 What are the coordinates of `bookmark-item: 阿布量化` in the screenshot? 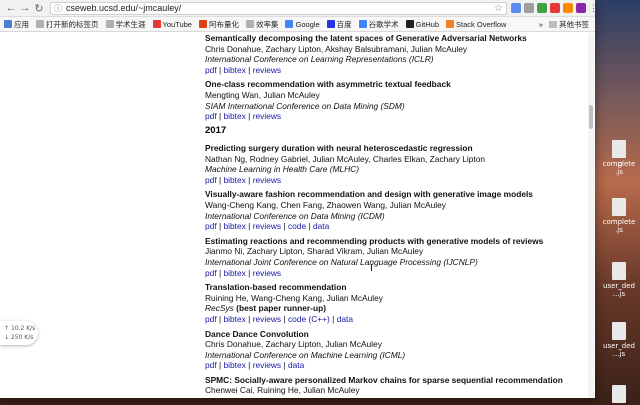 It's located at (218, 24).